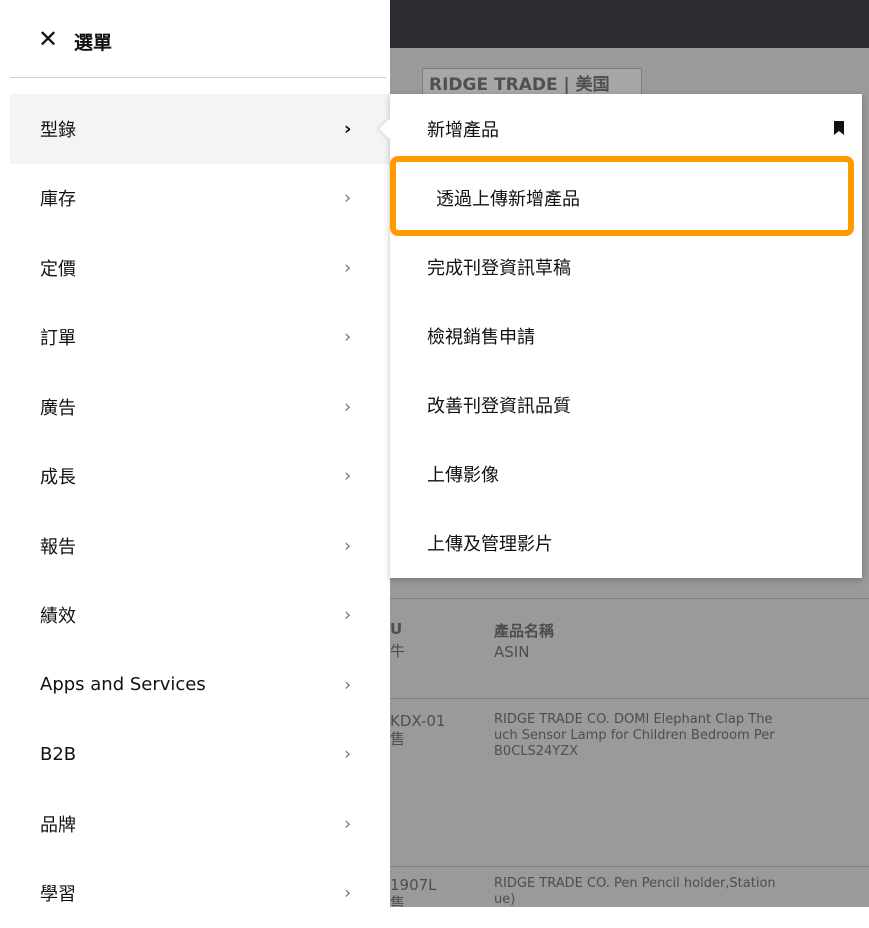 This screenshot has width=869, height=928. What do you see at coordinates (629, 24) in the screenshot?
I see `top-nav-bar` at bounding box center [629, 24].